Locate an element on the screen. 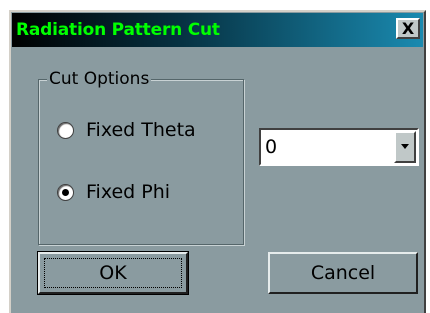 This screenshot has height=313, width=430. dropdown-button is located at coordinates (405, 147).